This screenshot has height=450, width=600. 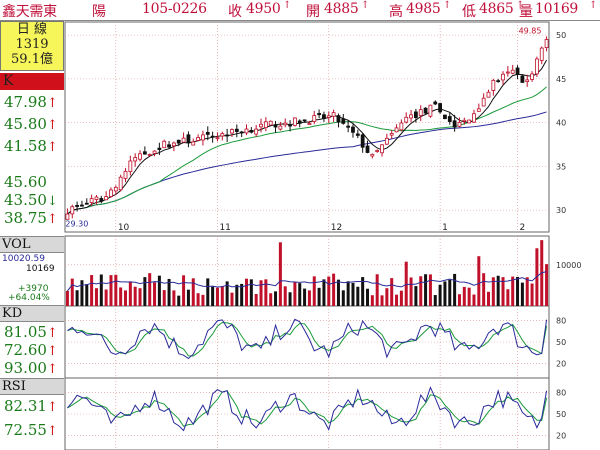 I want to click on month-label: 2, so click(x=523, y=228).